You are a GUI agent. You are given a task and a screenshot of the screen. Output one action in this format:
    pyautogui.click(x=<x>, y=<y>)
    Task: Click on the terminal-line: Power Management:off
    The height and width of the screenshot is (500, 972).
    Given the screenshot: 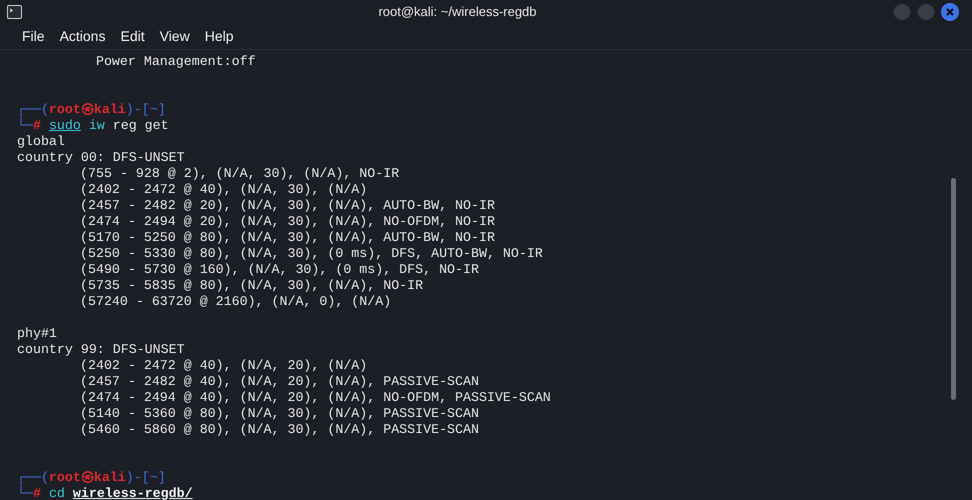 What is the action you would take?
    pyautogui.click(x=175, y=62)
    